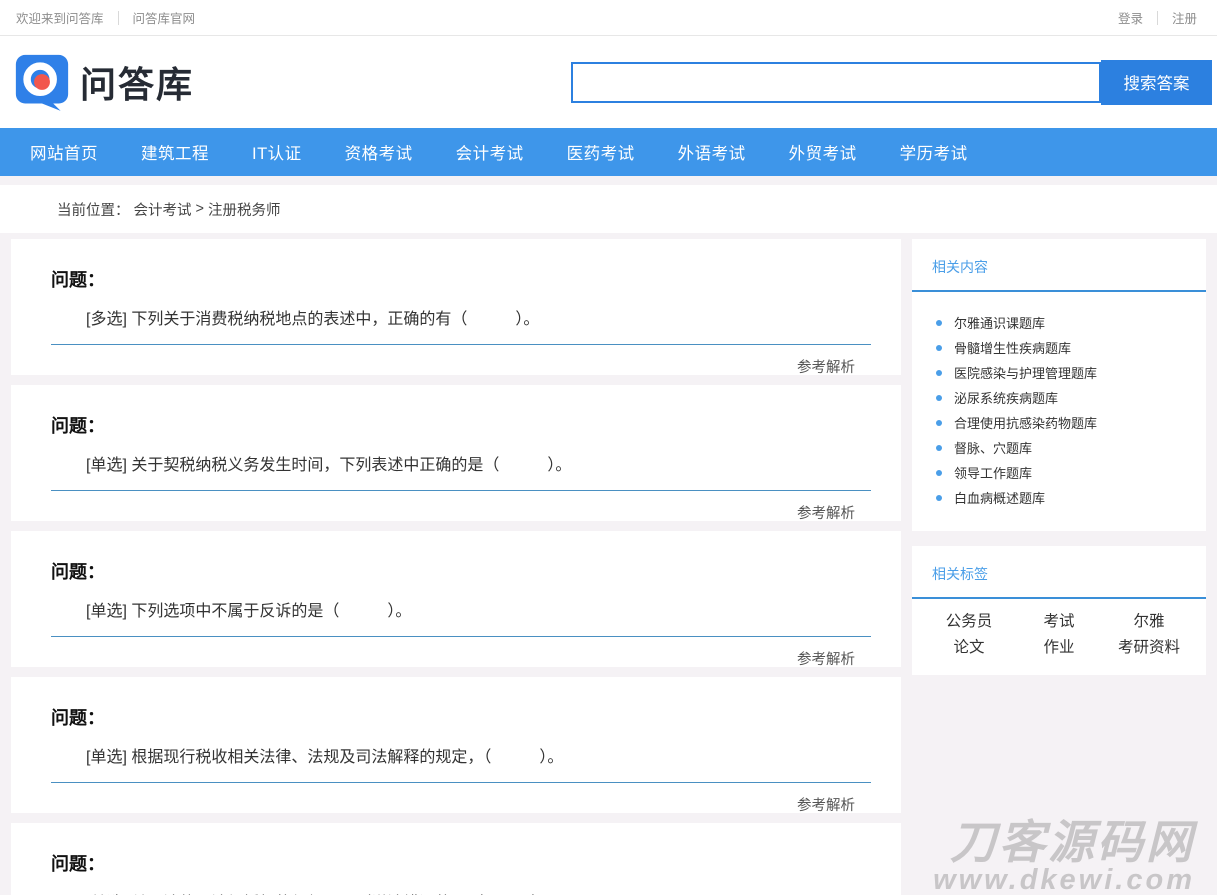 This screenshot has height=895, width=1217. I want to click on nav-item: 会计考试, so click(490, 152).